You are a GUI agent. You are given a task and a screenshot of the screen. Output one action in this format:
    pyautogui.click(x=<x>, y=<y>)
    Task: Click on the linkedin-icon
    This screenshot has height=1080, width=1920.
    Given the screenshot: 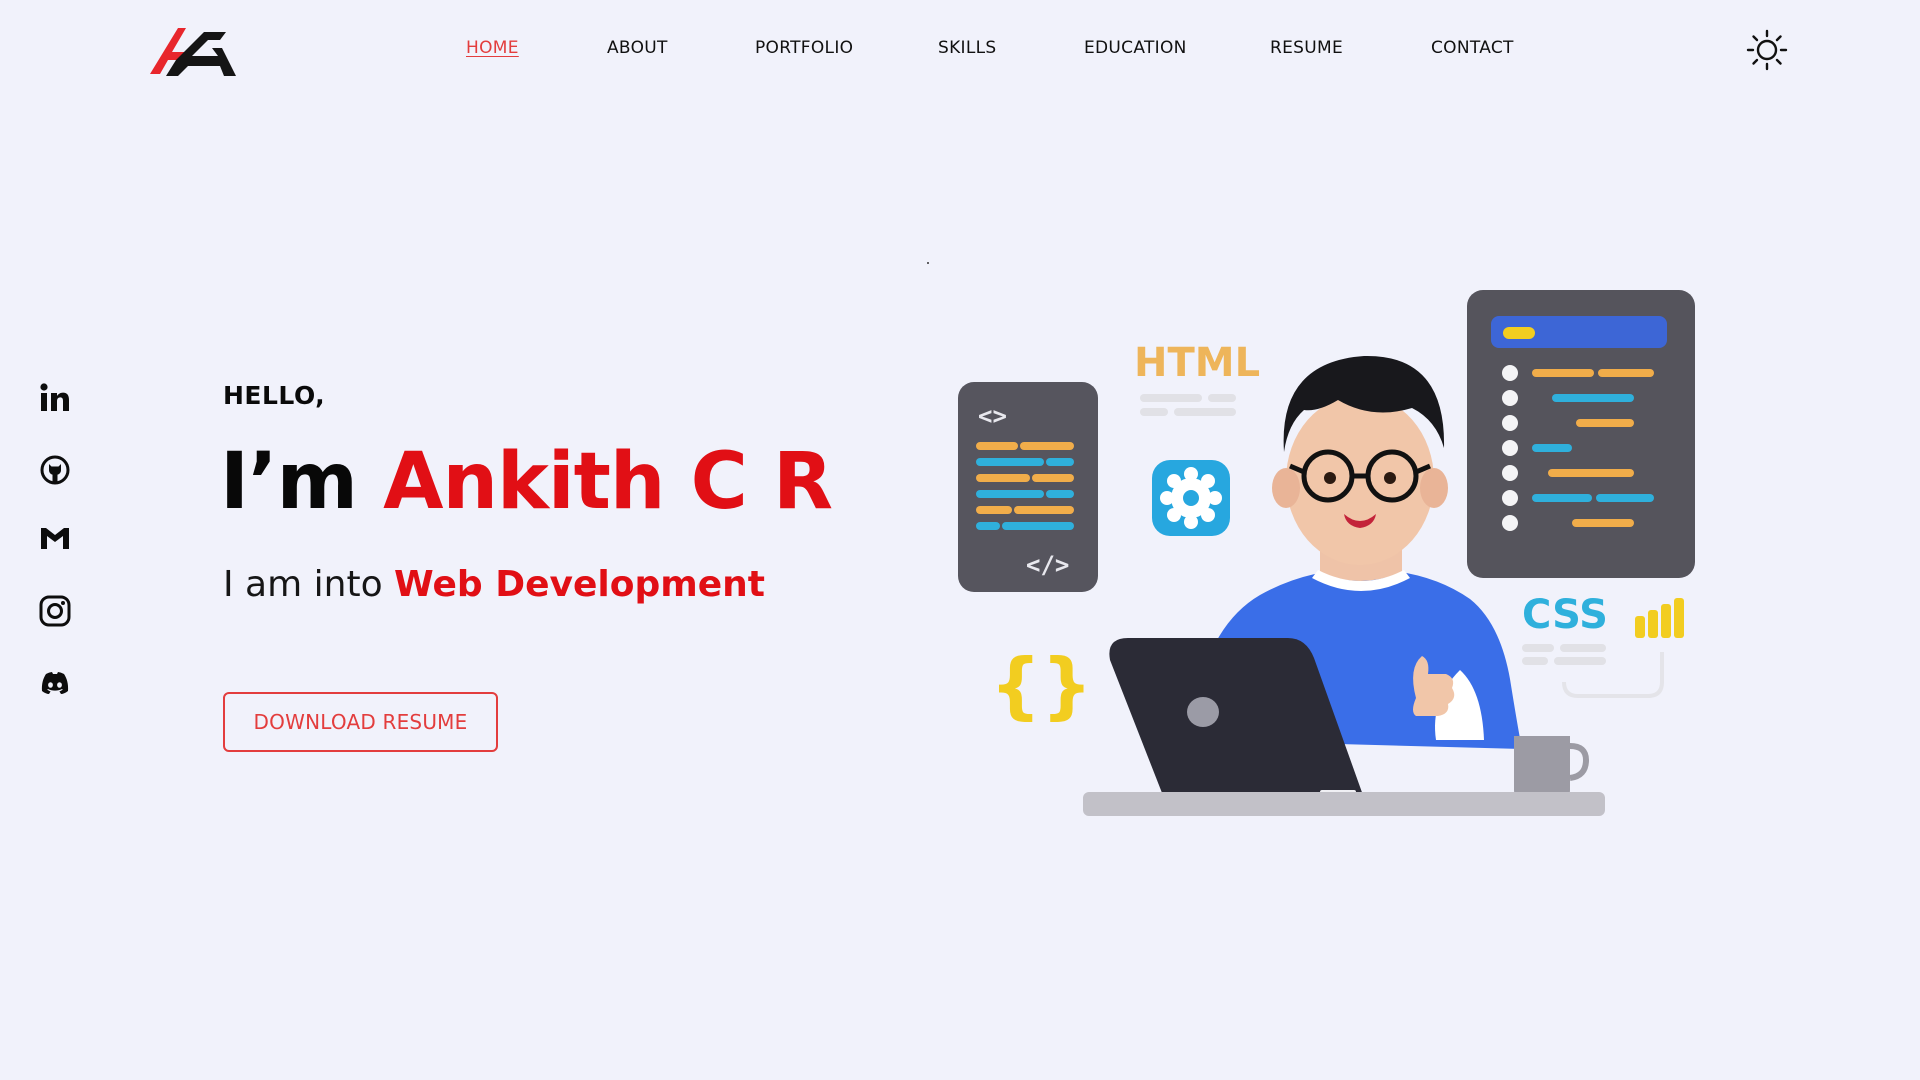 What is the action you would take?
    pyautogui.click(x=54, y=397)
    